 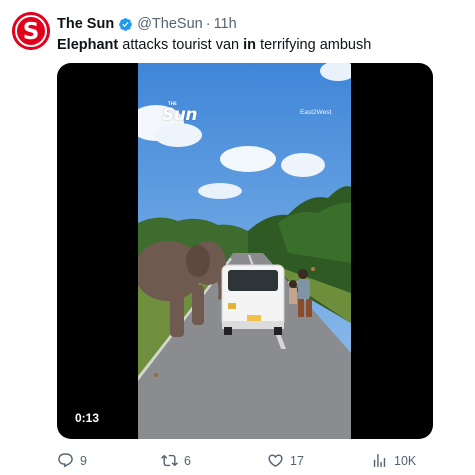 I want to click on the-sun-logo-icon: S, so click(x=31, y=31).